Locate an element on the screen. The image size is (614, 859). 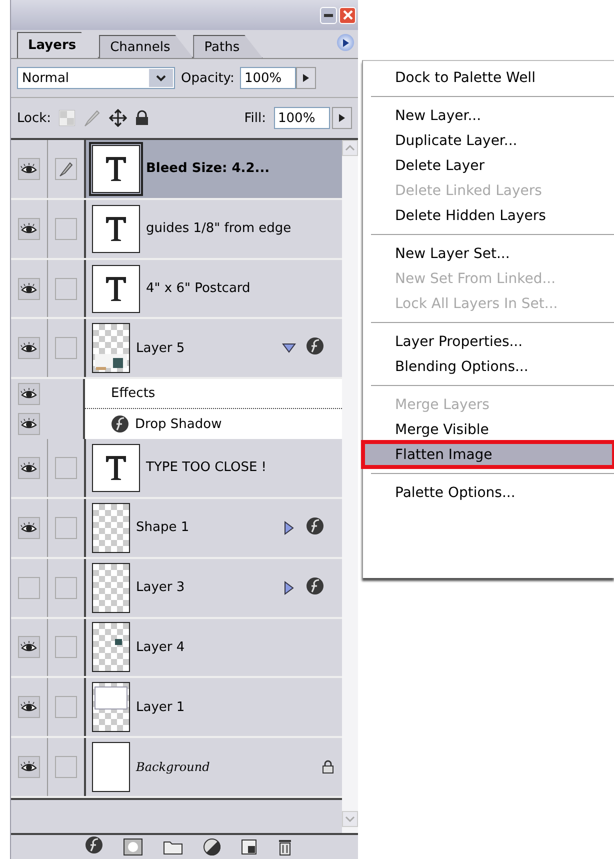
collapse-triangle-icon is located at coordinates (289, 348).